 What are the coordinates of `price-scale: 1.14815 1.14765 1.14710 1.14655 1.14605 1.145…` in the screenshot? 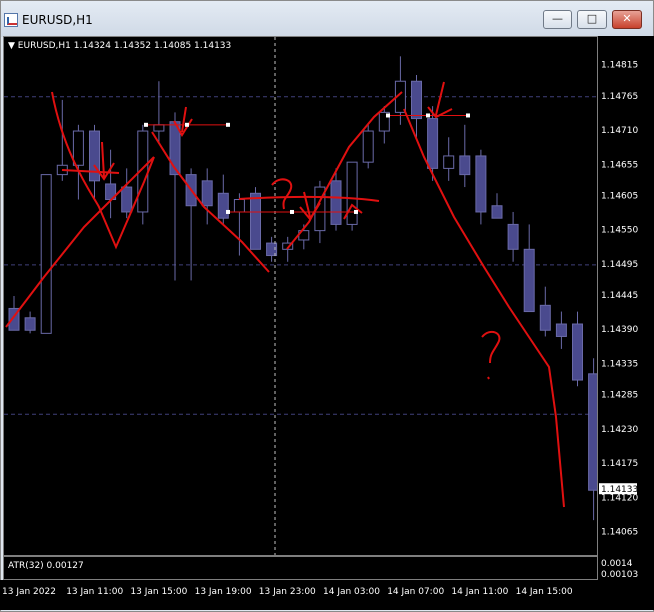 It's located at (618, 320).